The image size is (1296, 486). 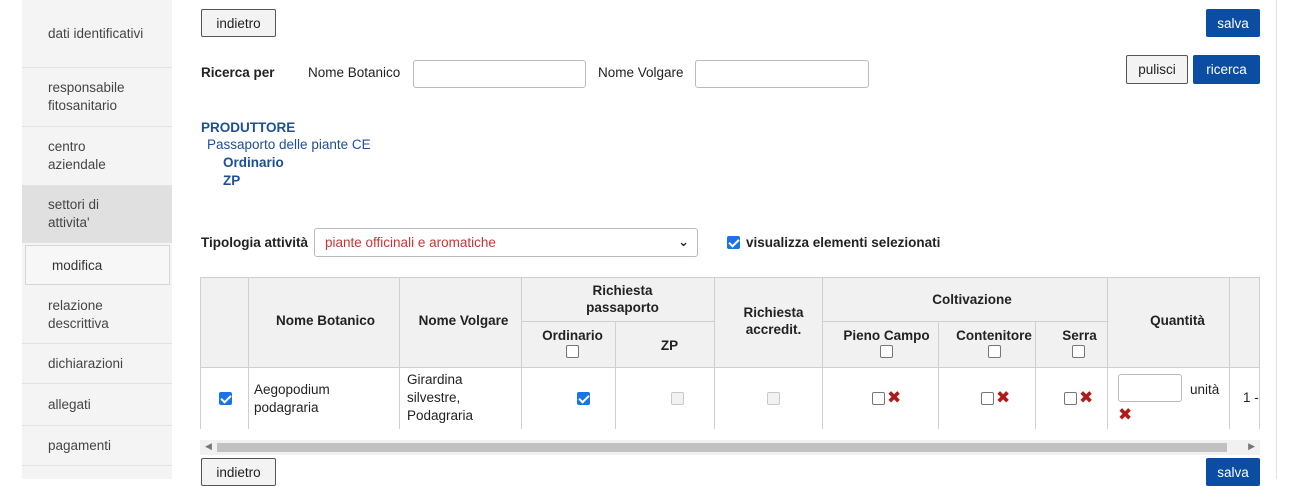 What do you see at coordinates (1079, 335) in the screenshot?
I see `greenhouse-header-text: Serra` at bounding box center [1079, 335].